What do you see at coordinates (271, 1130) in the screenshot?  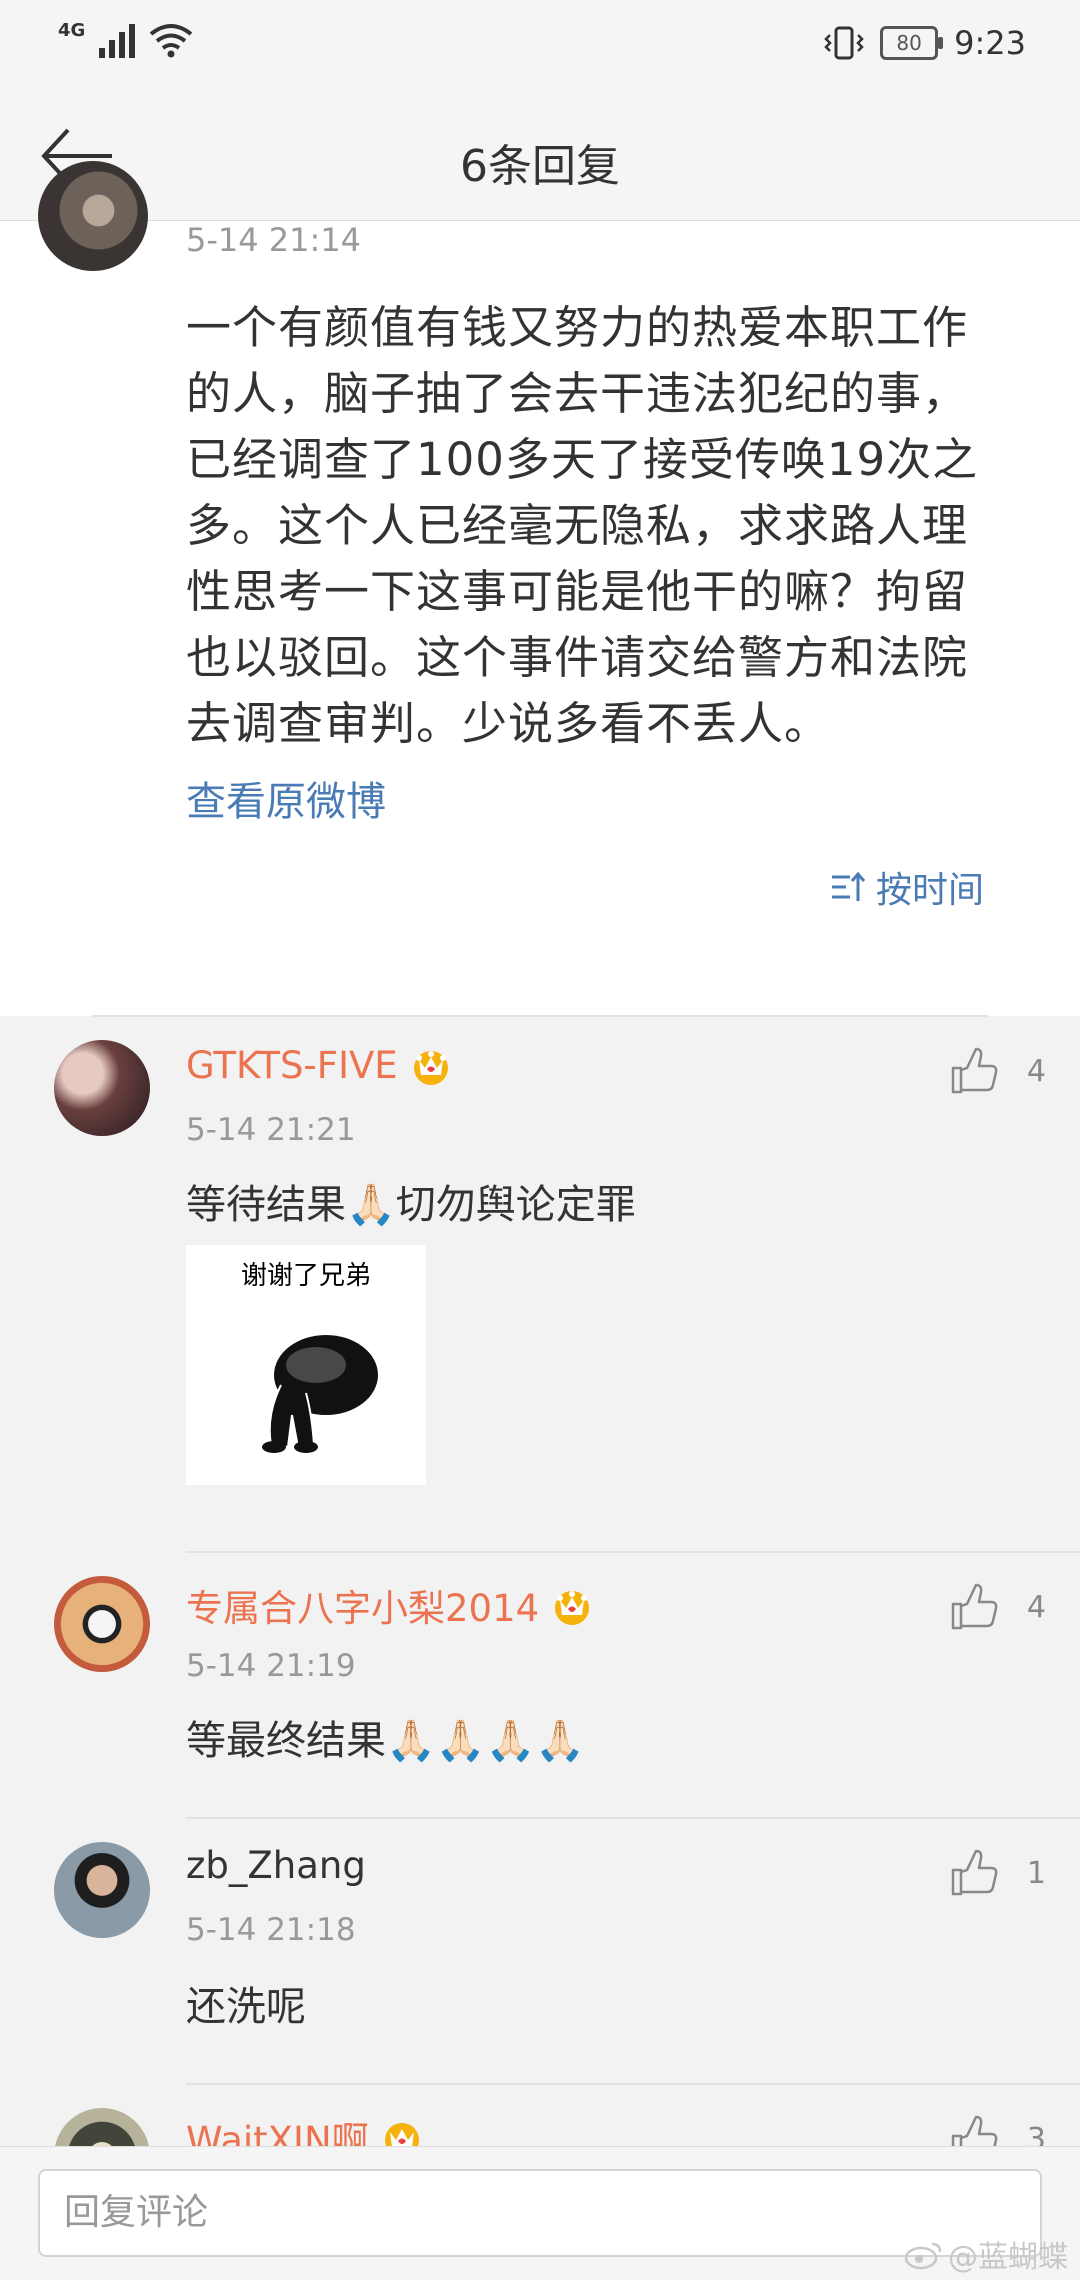 I see `reply-time: 5-14 21:21` at bounding box center [271, 1130].